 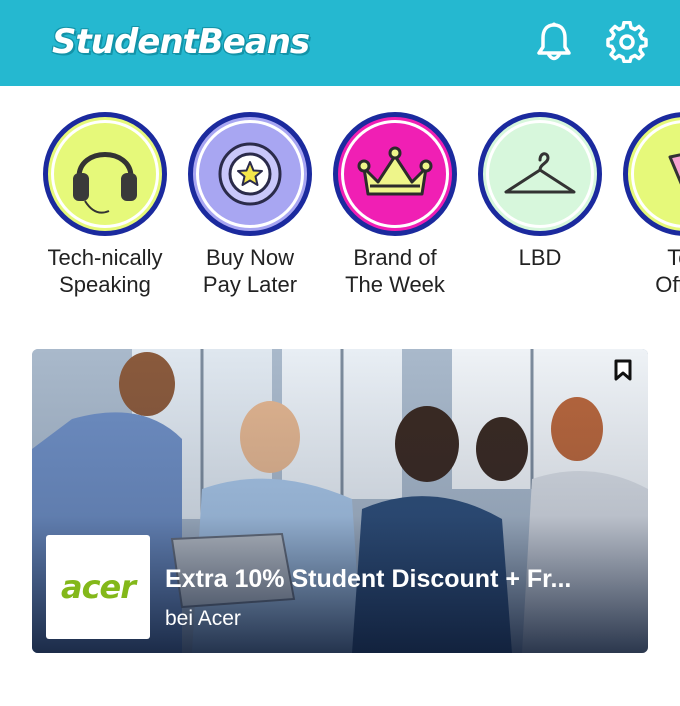 I want to click on star-coin-icon, so click(x=250, y=174).